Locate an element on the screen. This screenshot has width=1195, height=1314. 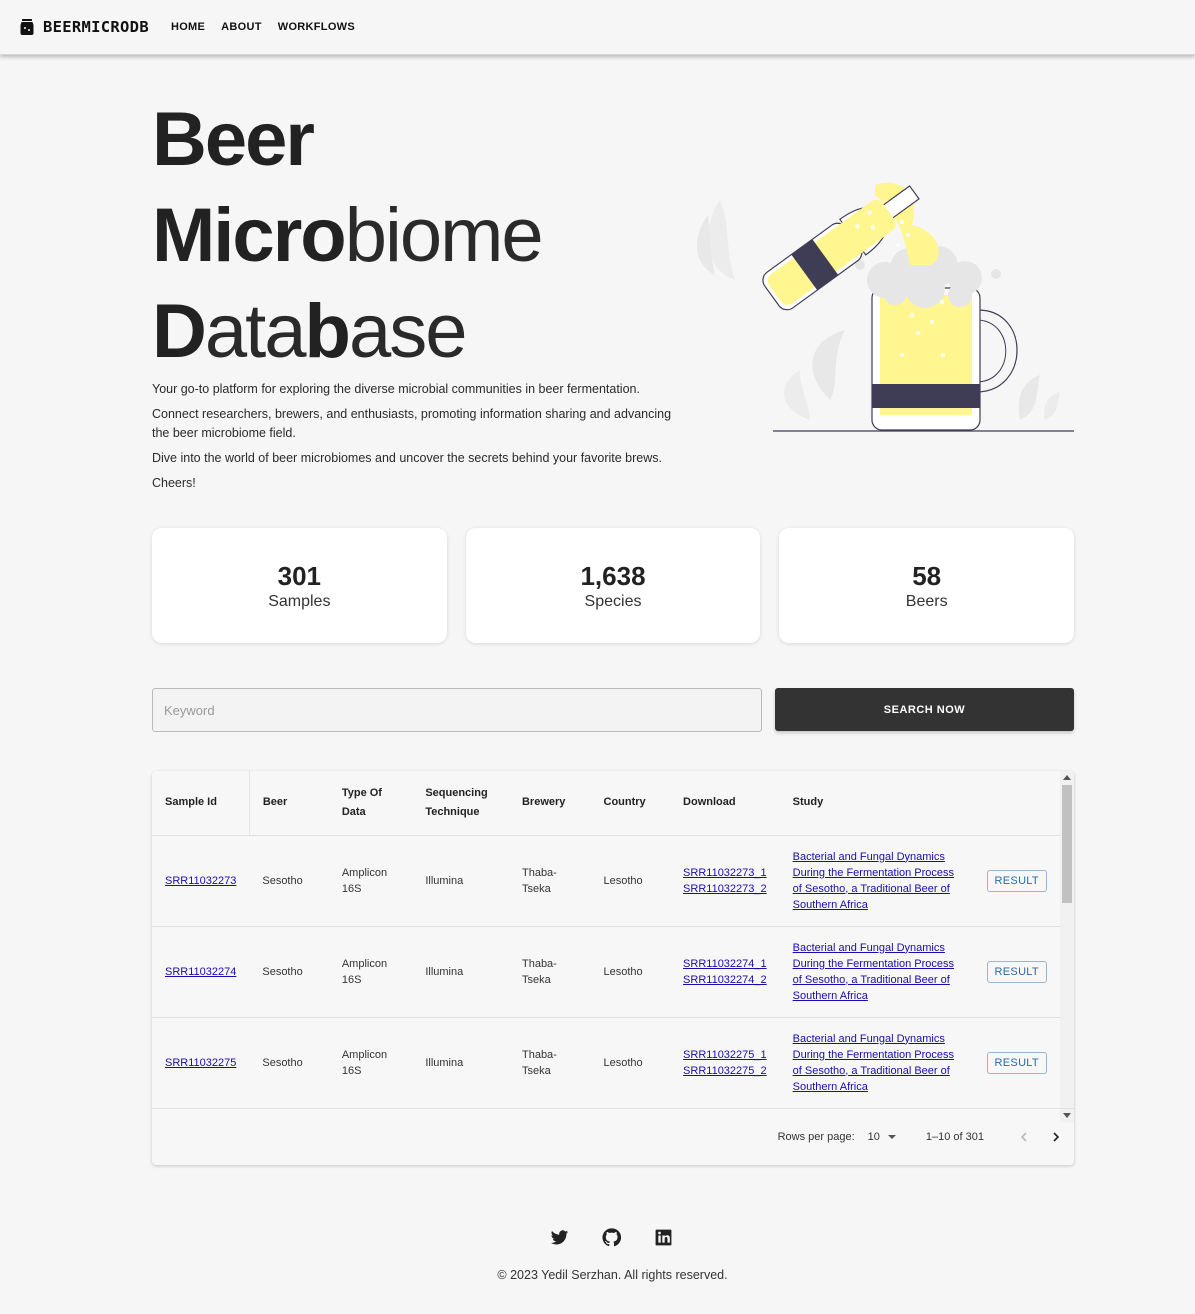
scroll-up-arrow-icon is located at coordinates (1067, 777).